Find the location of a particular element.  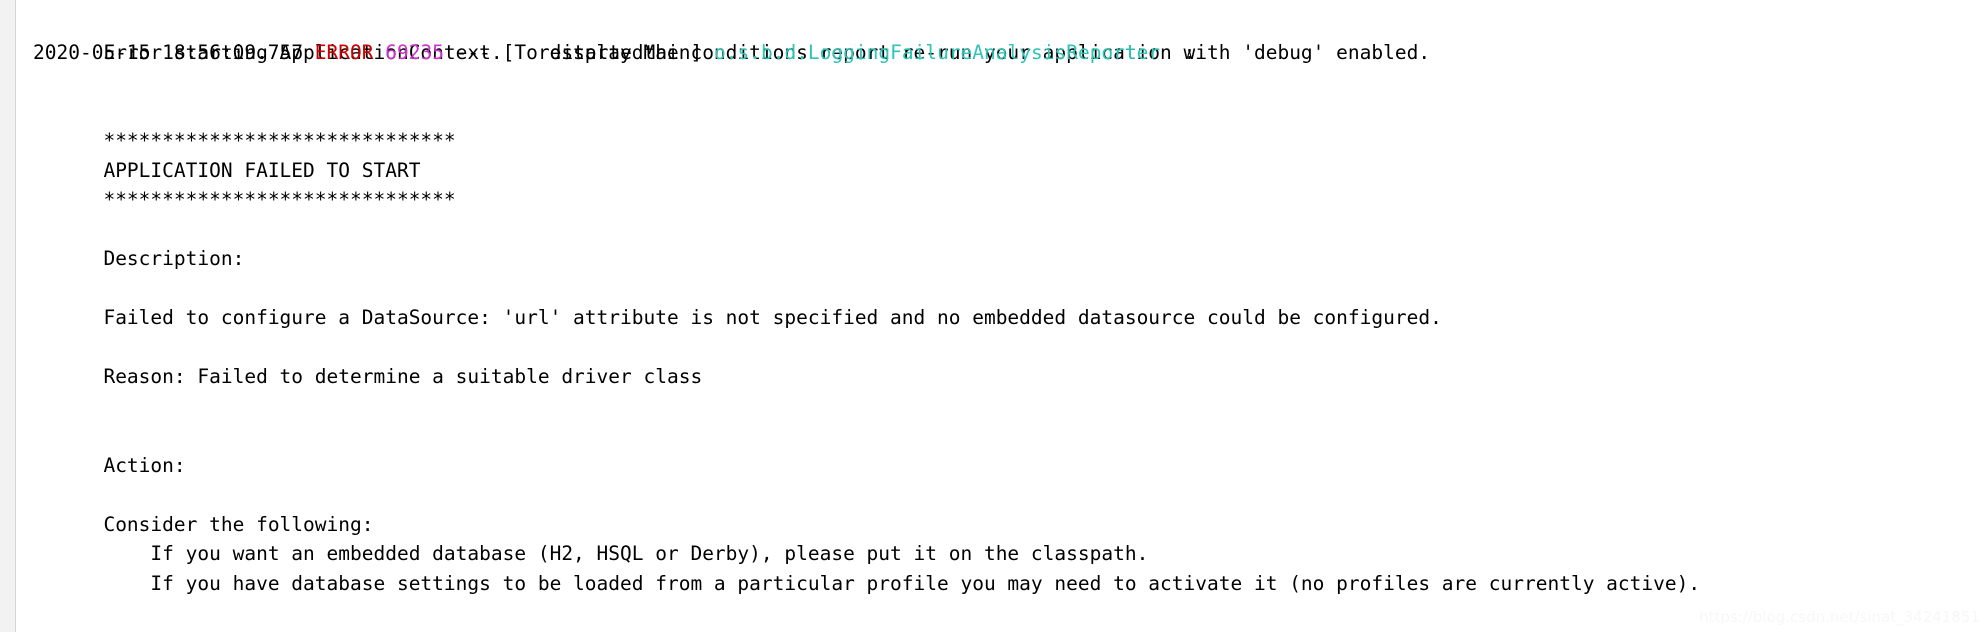

watermark-url: https://blog.csdn.net/sinat_34241851 is located at coordinates (1839, 617).